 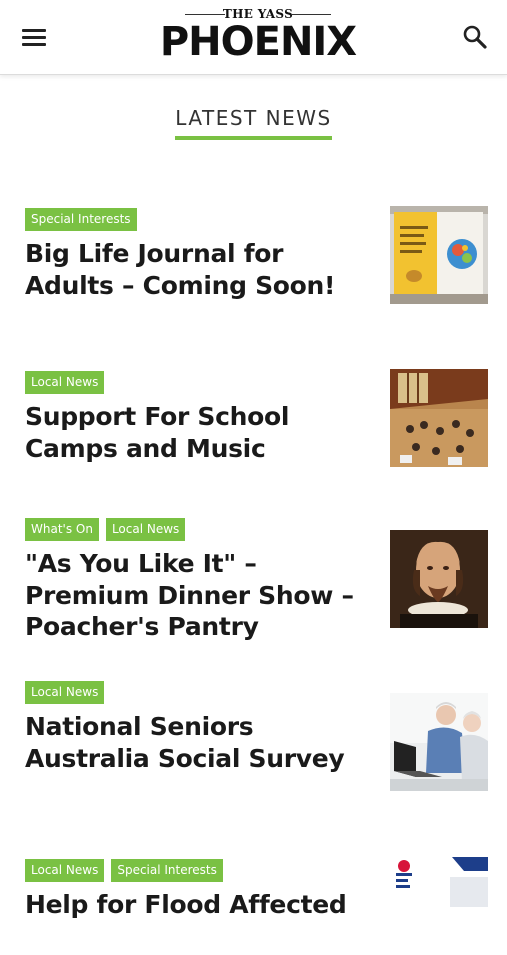 I want to click on site-header: THE YASS PHOENIX, so click(x=253, y=37).